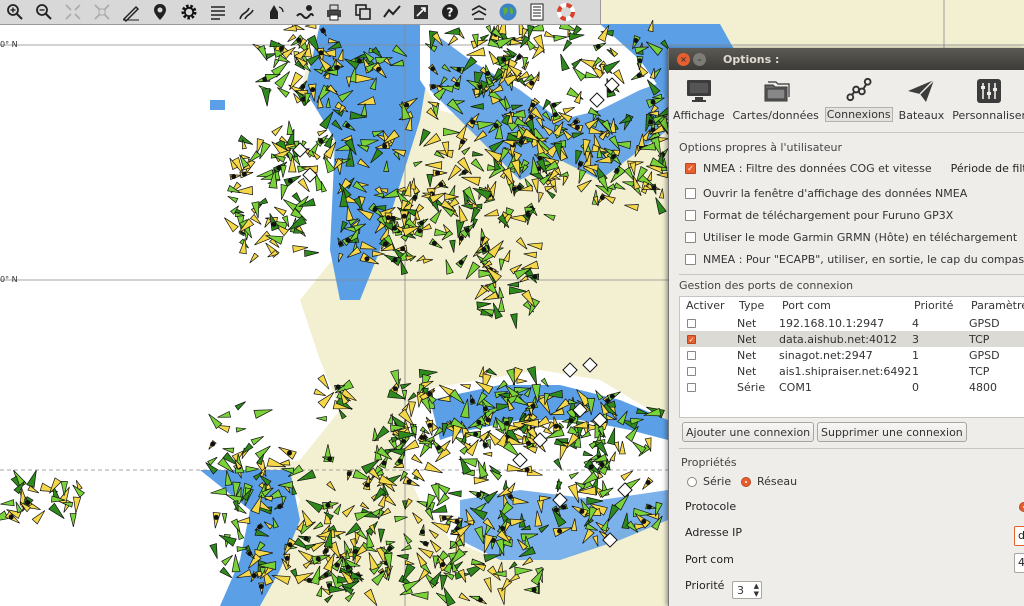  What do you see at coordinates (362, 12) in the screenshot?
I see `layers-icon` at bounding box center [362, 12].